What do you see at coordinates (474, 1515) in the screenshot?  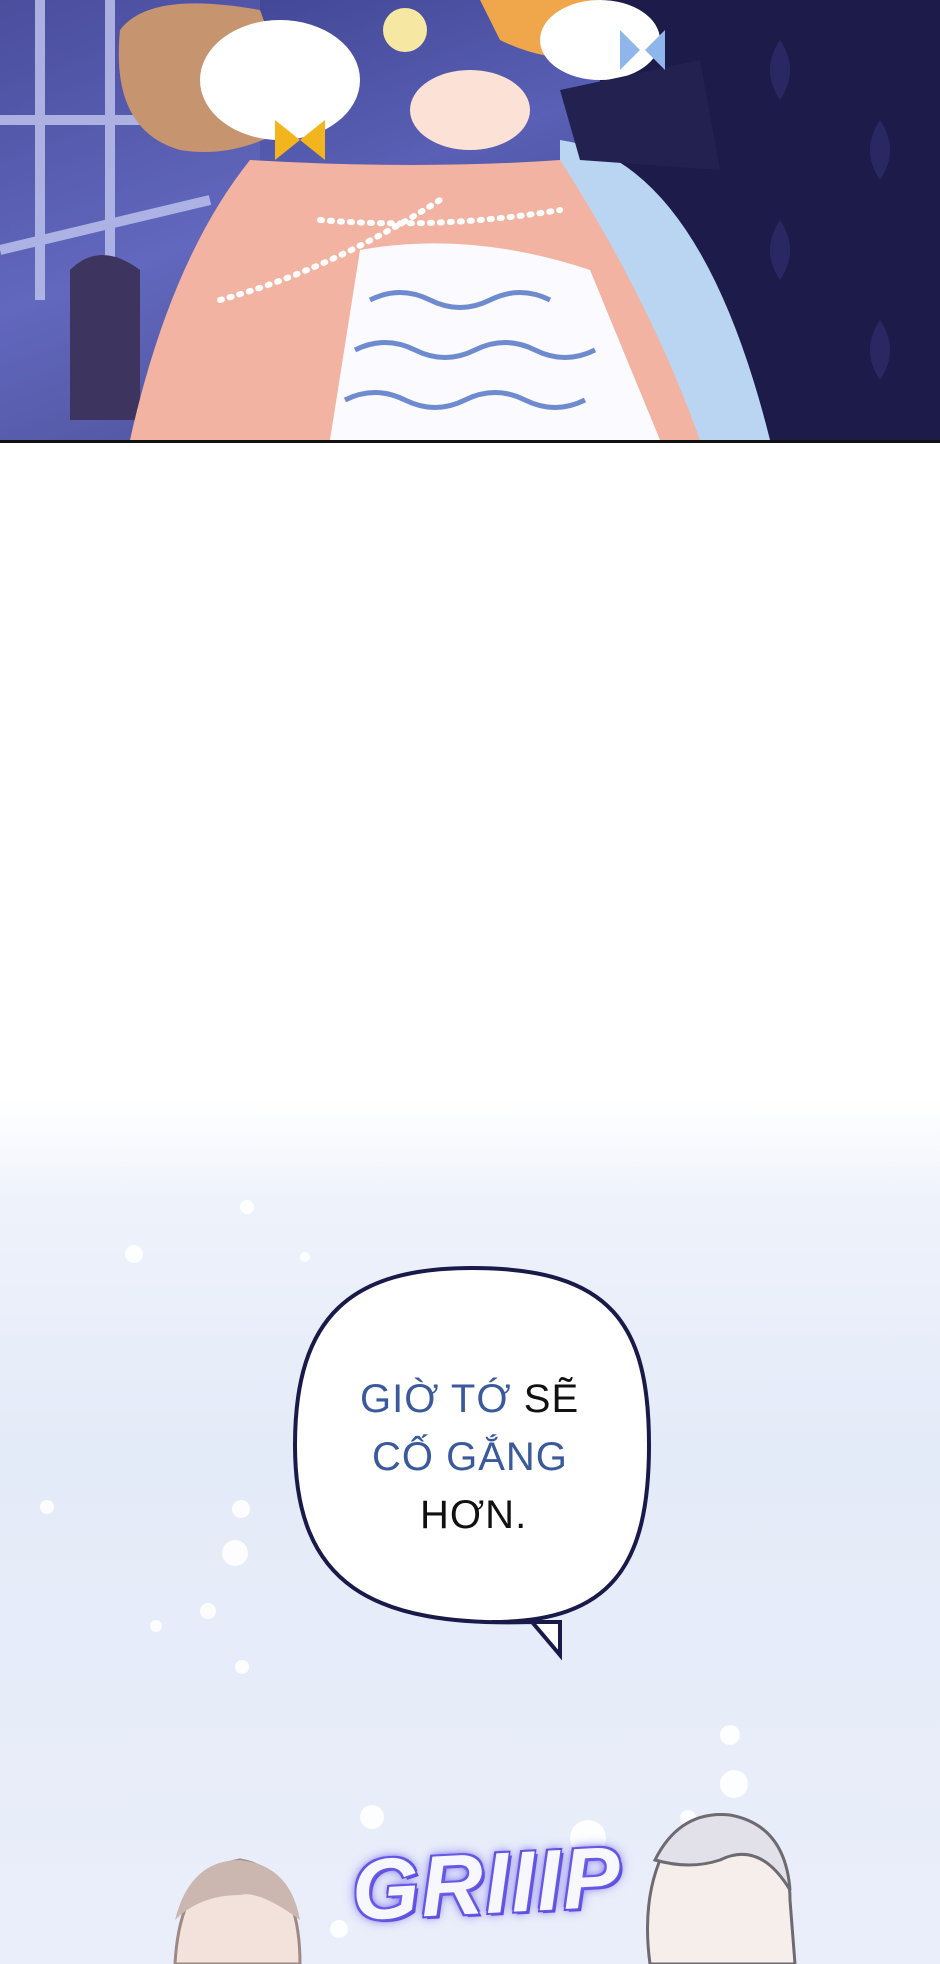 I see `bubble-line3: HƠN.` at bounding box center [474, 1515].